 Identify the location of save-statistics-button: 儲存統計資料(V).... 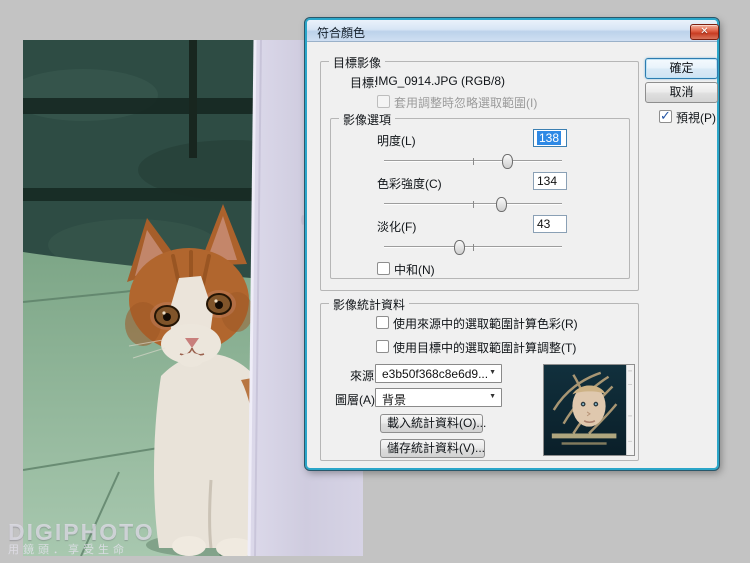
(432, 448).